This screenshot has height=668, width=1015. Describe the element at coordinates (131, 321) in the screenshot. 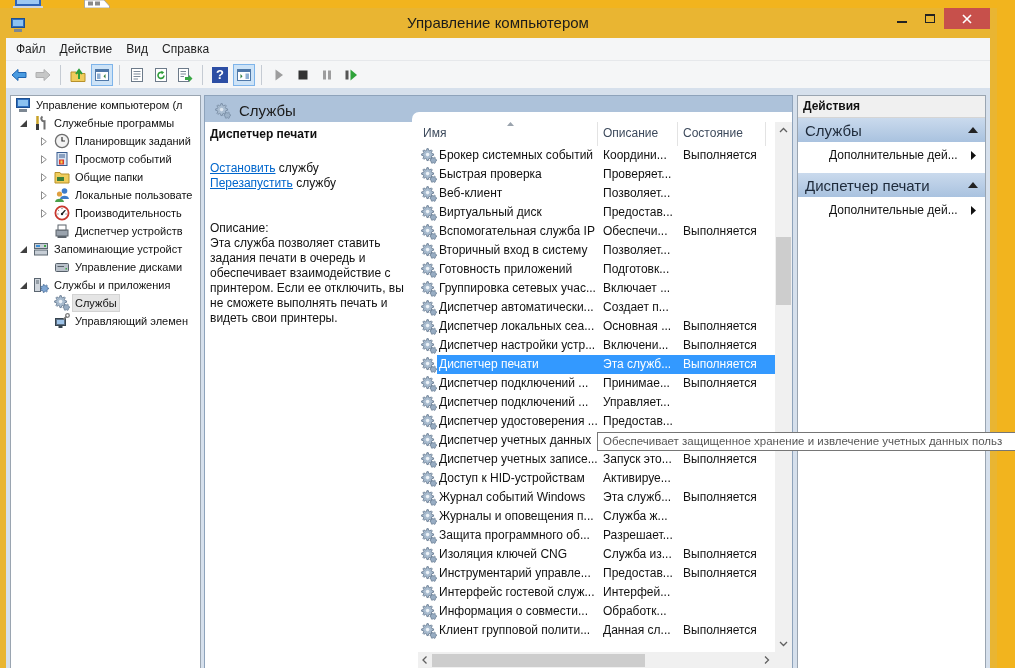

I see `tree-item: Управляющий элемен` at that location.